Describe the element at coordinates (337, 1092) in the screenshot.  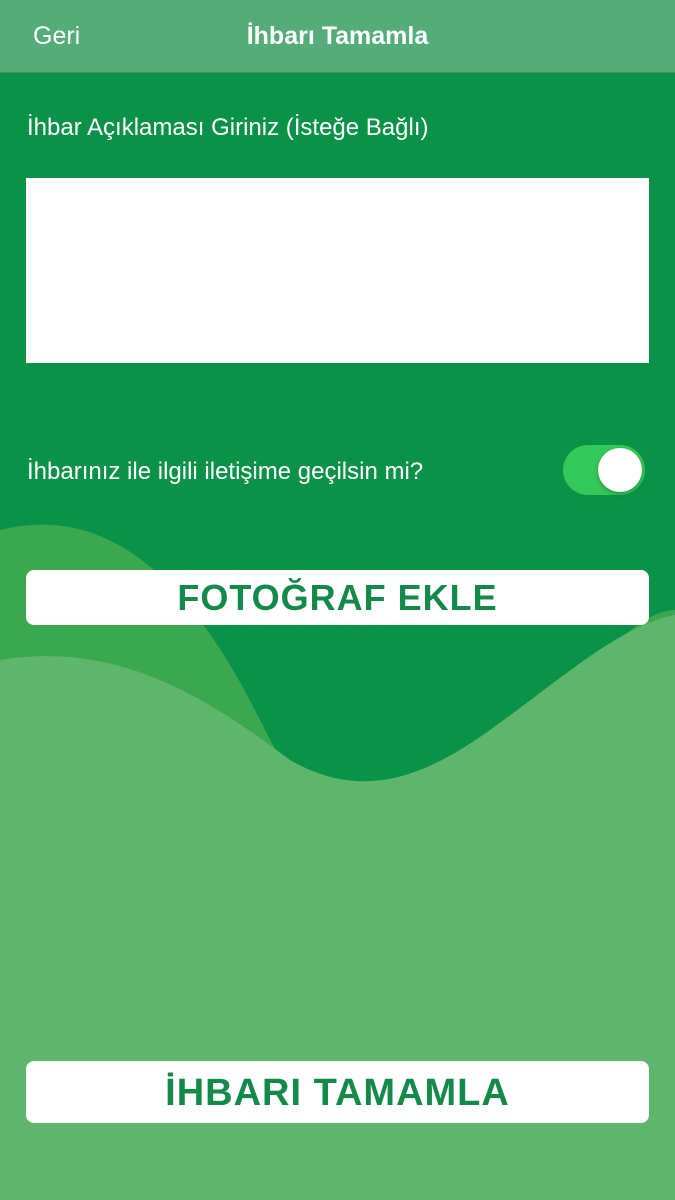
I see `submit-report-button: İHBARI TAMAMLA` at that location.